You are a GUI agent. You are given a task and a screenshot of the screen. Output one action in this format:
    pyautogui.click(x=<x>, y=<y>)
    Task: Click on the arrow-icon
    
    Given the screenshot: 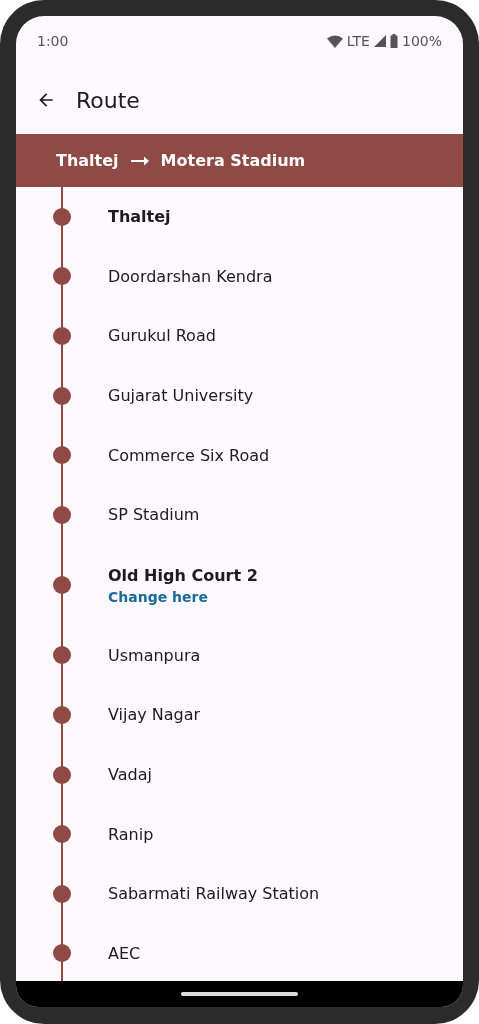 What is the action you would take?
    pyautogui.click(x=139, y=160)
    